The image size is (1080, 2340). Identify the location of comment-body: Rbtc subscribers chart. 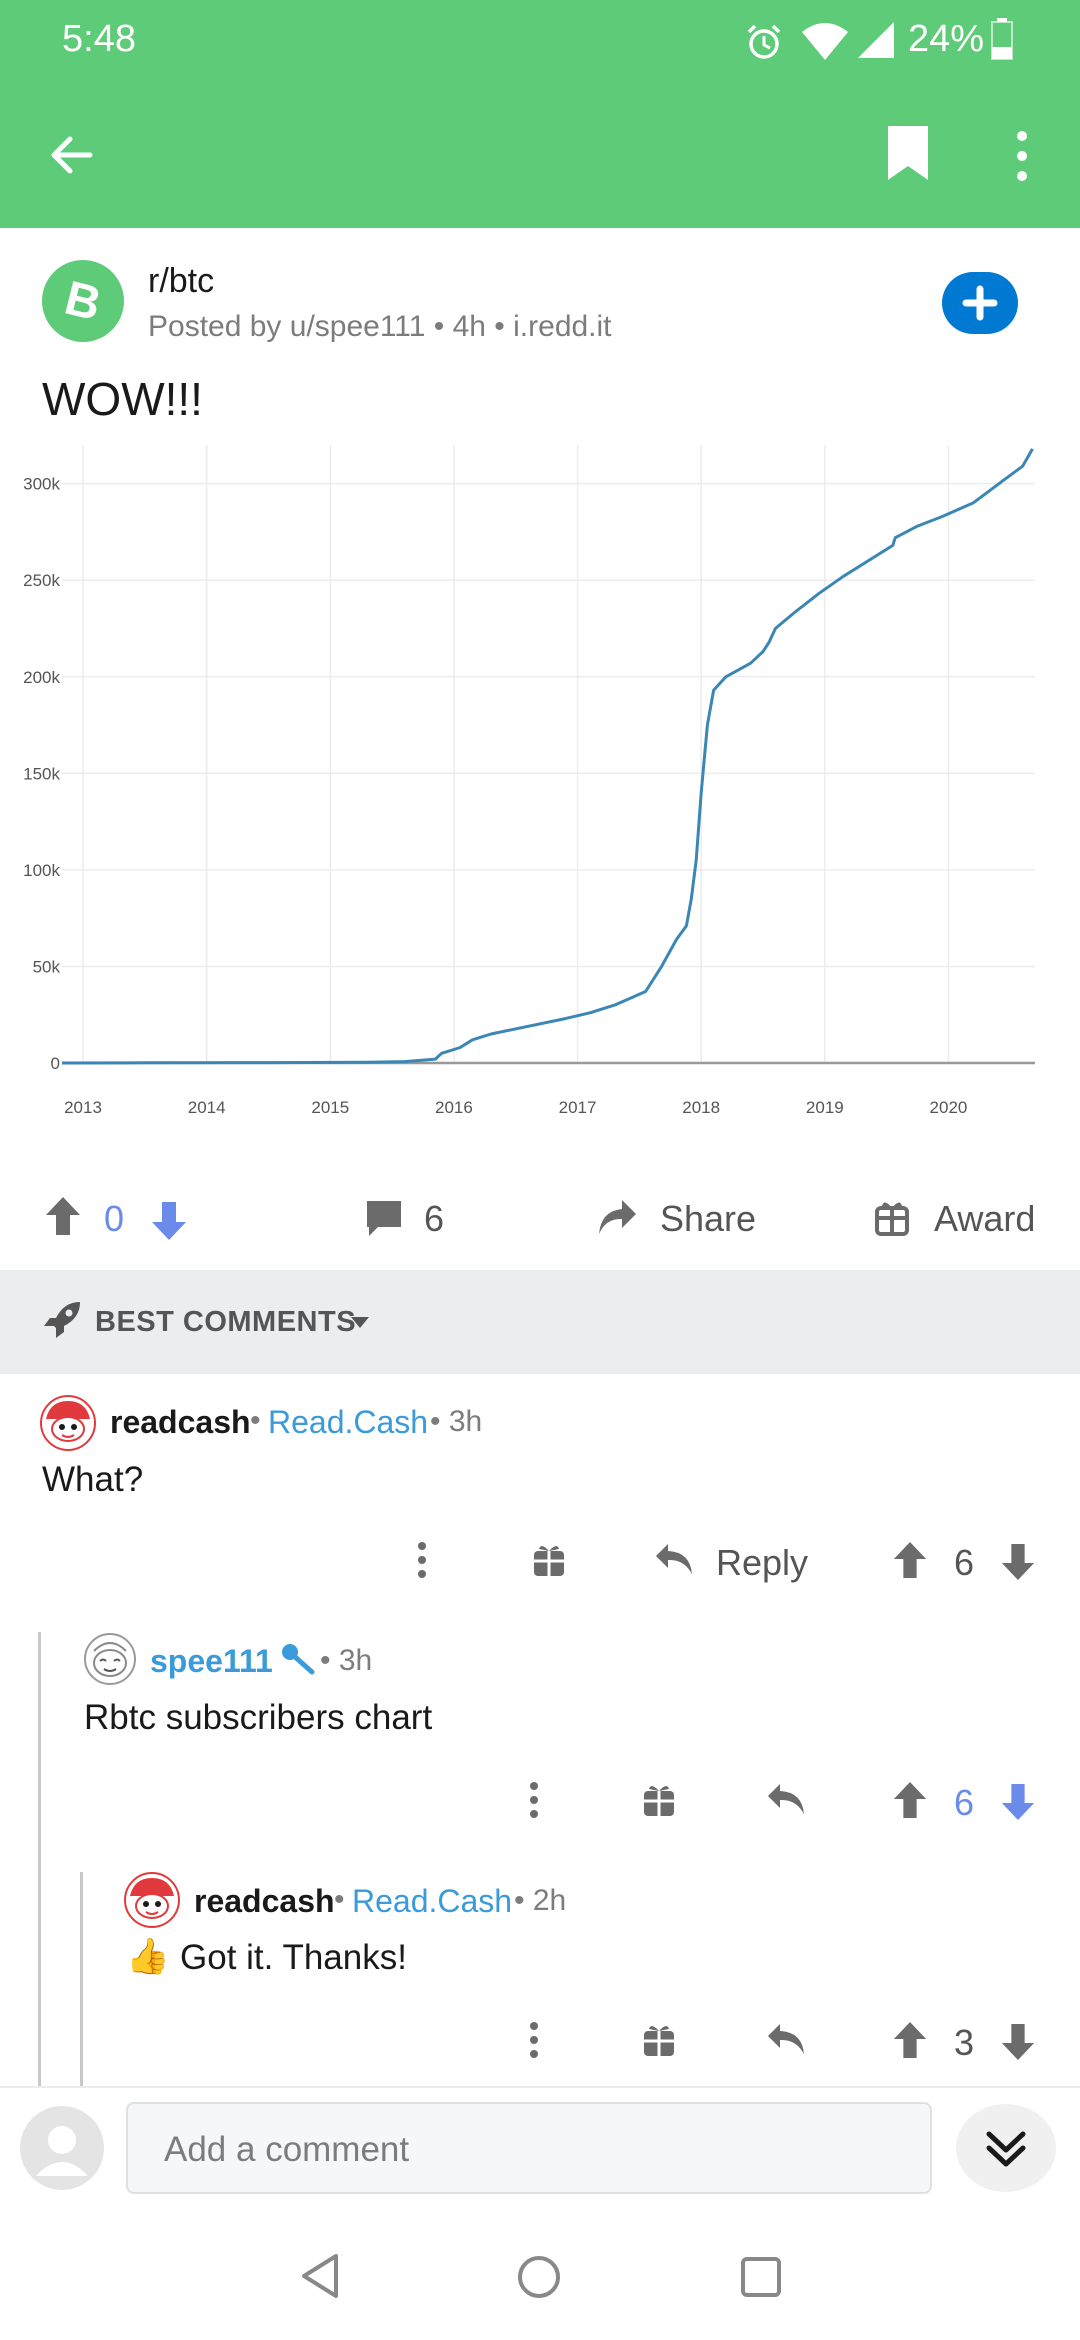
(258, 1717).